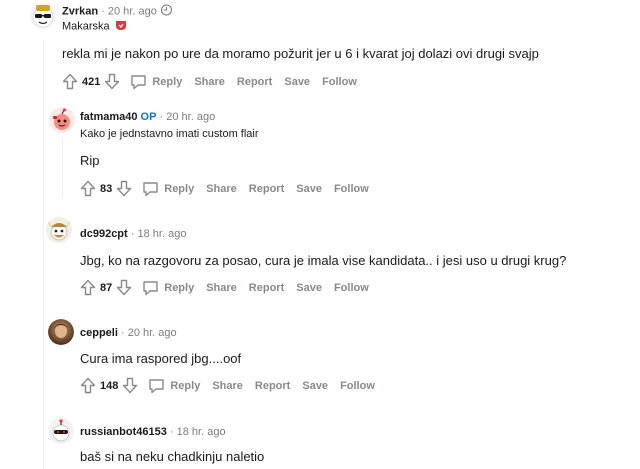 The height and width of the screenshot is (469, 640). I want to click on username: Zvrkan, so click(80, 11).